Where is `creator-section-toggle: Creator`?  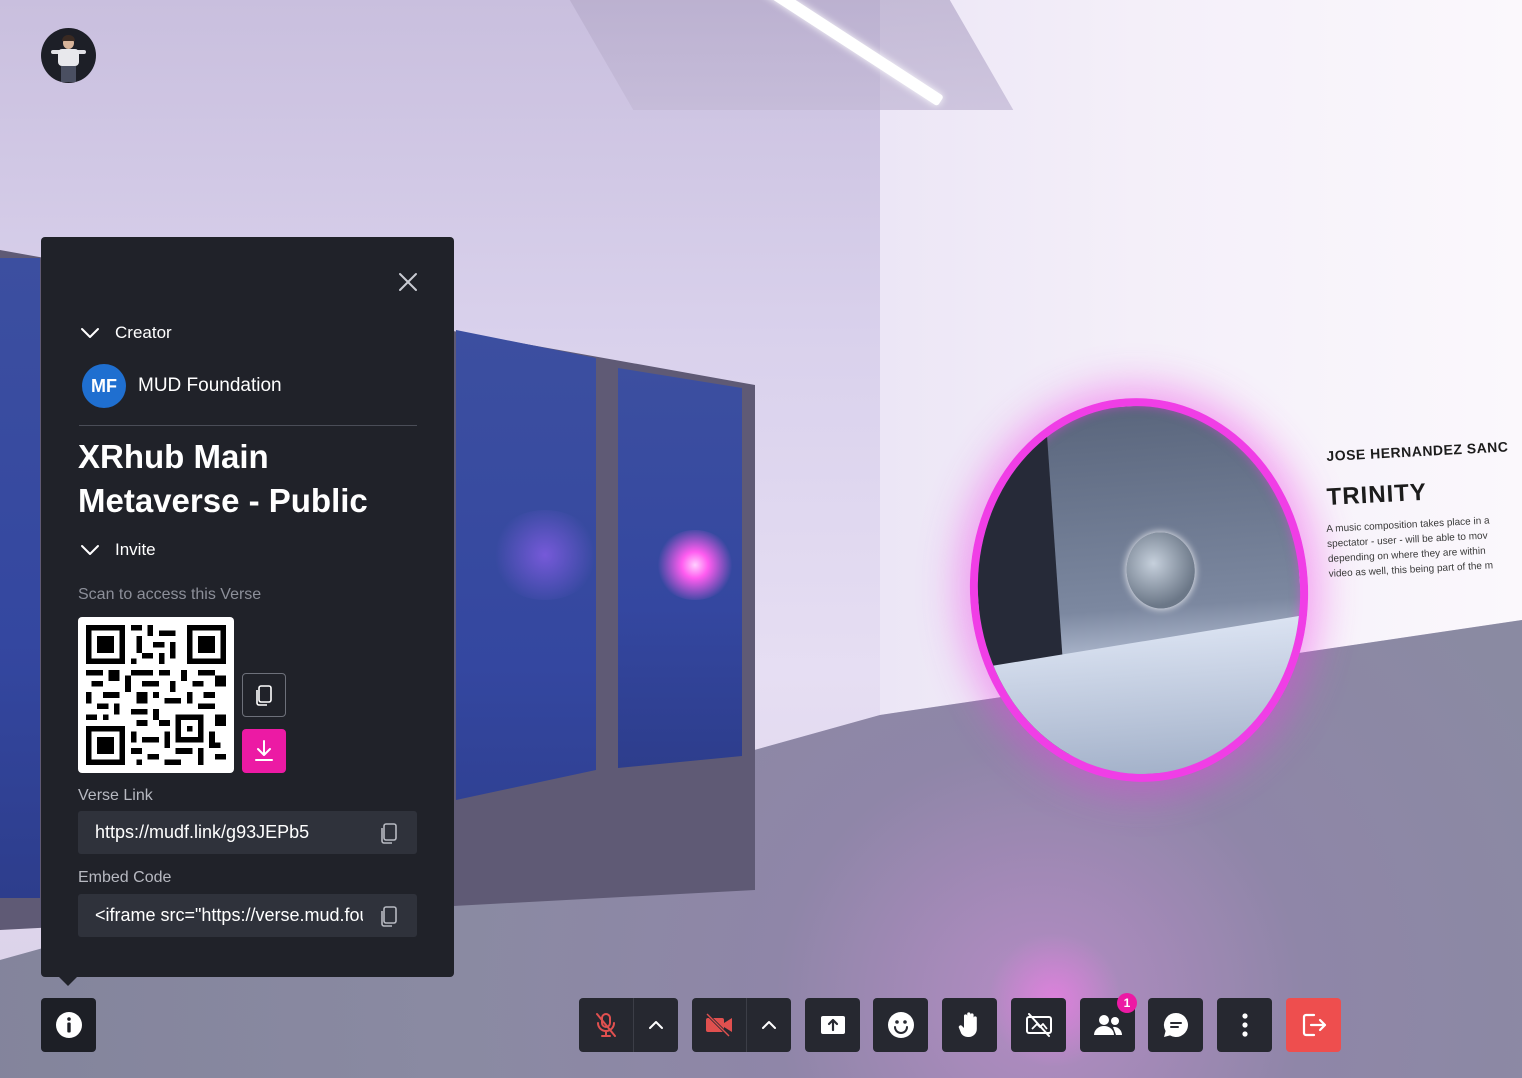 creator-section-toggle: Creator is located at coordinates (125, 333).